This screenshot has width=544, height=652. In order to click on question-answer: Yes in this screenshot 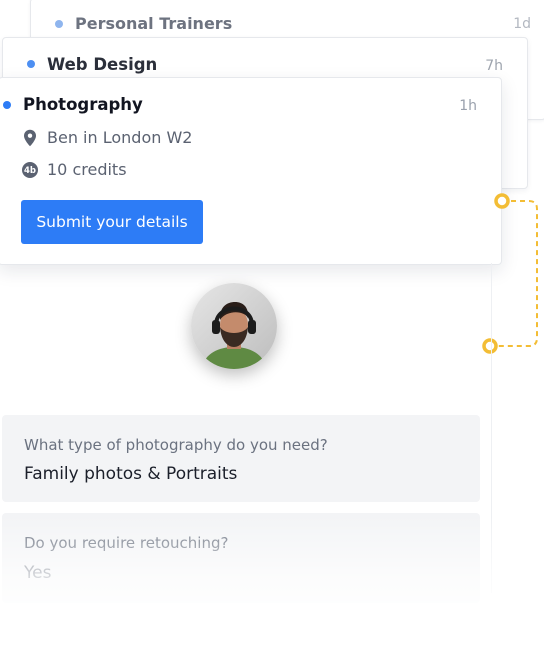, I will do `click(38, 573)`.